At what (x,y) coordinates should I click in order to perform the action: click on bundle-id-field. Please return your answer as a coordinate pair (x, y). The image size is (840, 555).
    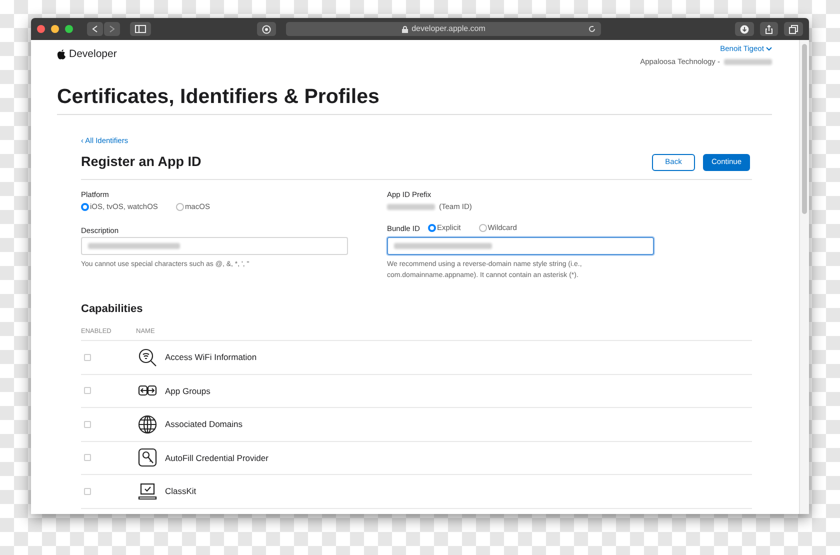
    Looking at the image, I should click on (520, 245).